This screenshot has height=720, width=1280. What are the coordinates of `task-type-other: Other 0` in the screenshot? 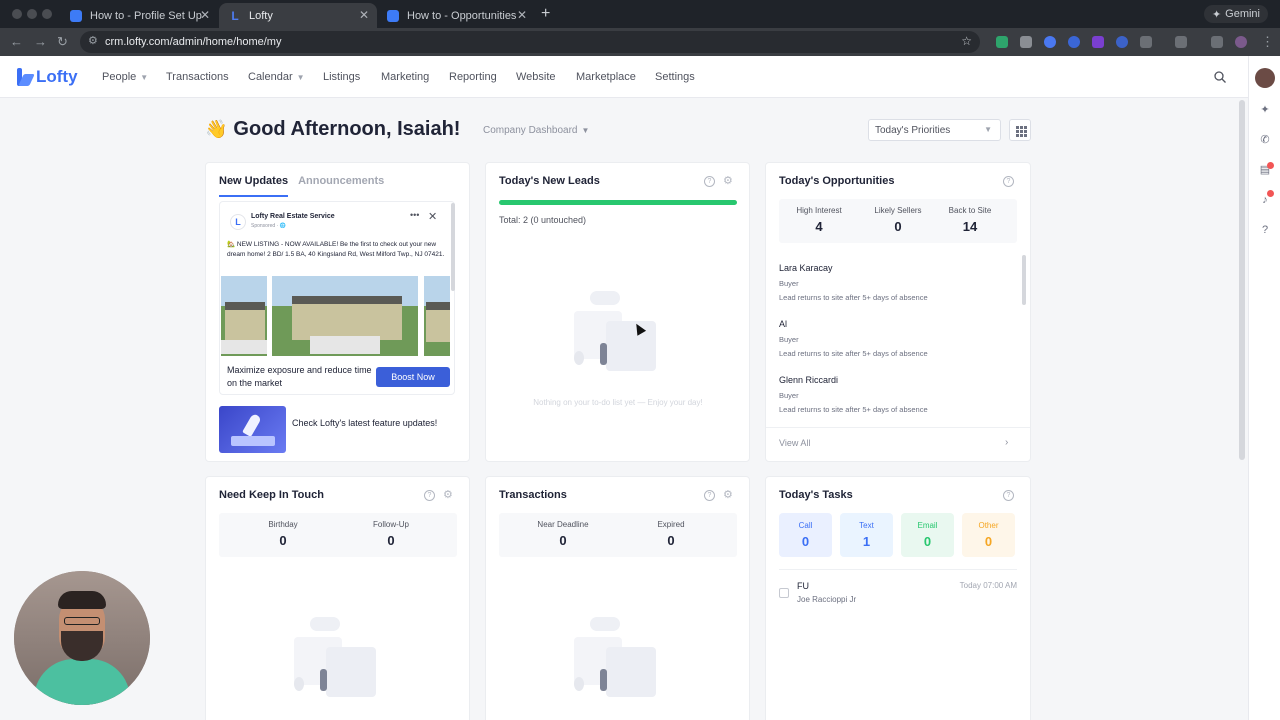 It's located at (988, 535).